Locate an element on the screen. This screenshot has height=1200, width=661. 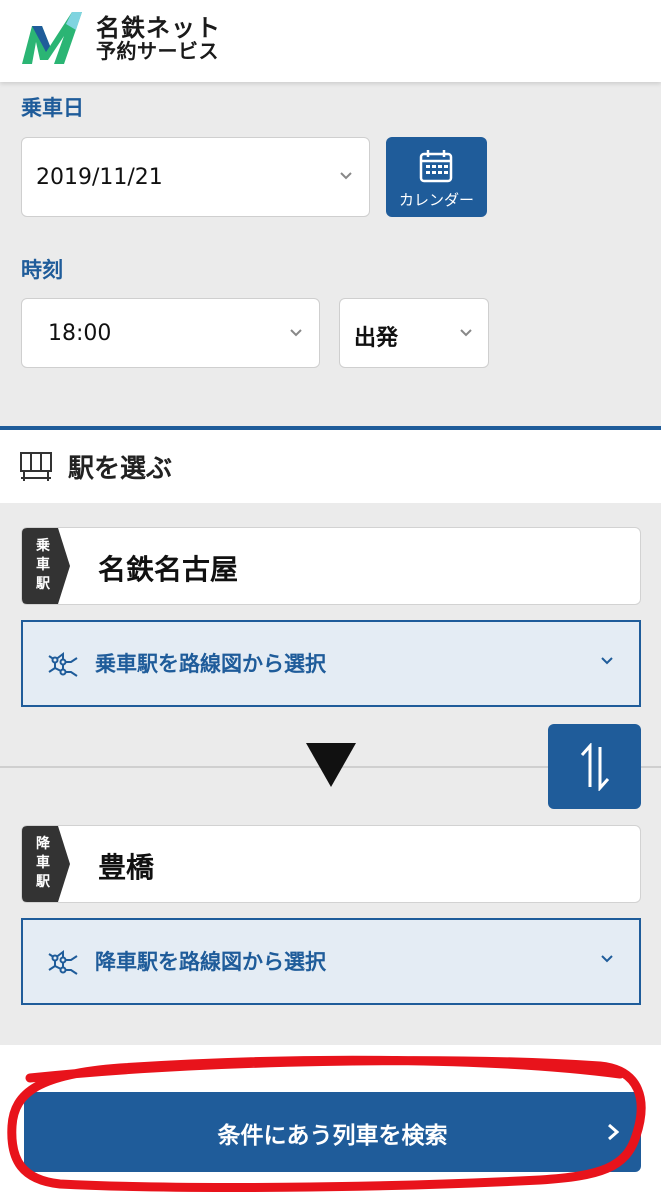
station-sign-icon is located at coordinates (36, 466).